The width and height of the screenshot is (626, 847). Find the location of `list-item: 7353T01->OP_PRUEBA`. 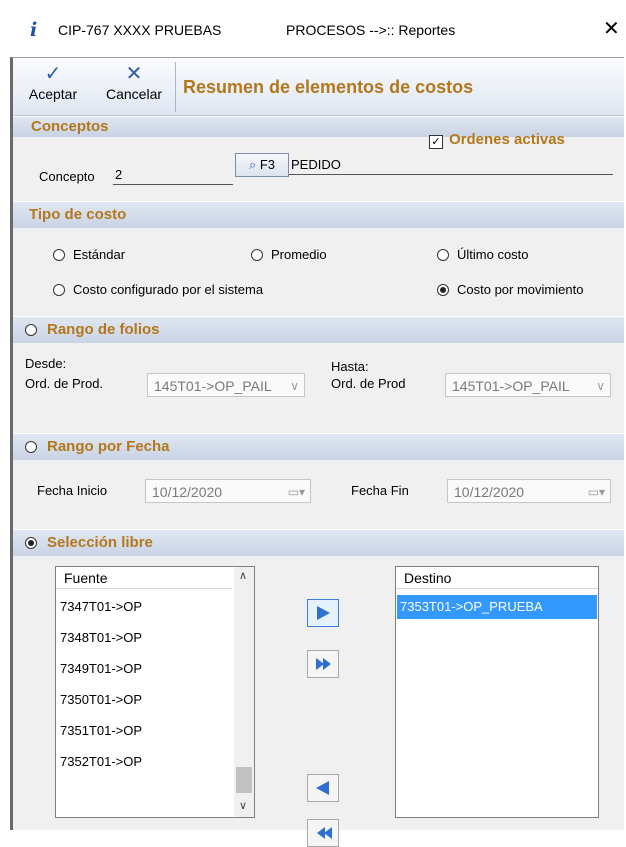

list-item: 7353T01->OP_PRUEBA is located at coordinates (497, 607).